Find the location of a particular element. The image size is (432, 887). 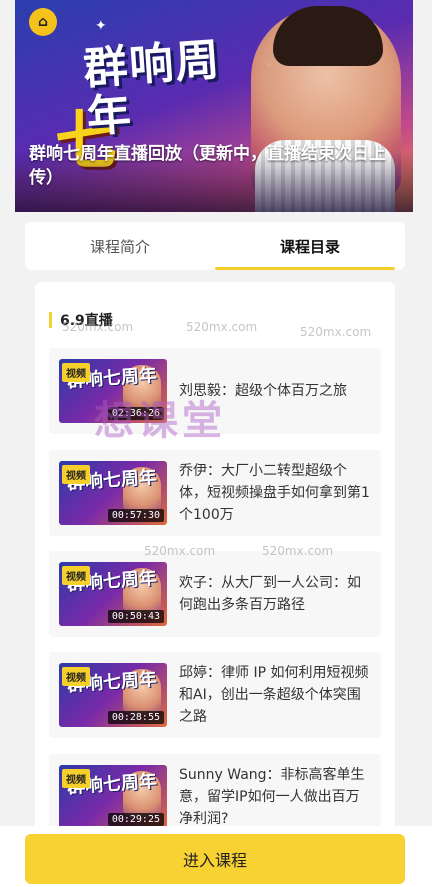

lesson-title: 乔伊：大厂小二转型超级个体，短视频操盘手如何拿到第1个100万 is located at coordinates (274, 493).